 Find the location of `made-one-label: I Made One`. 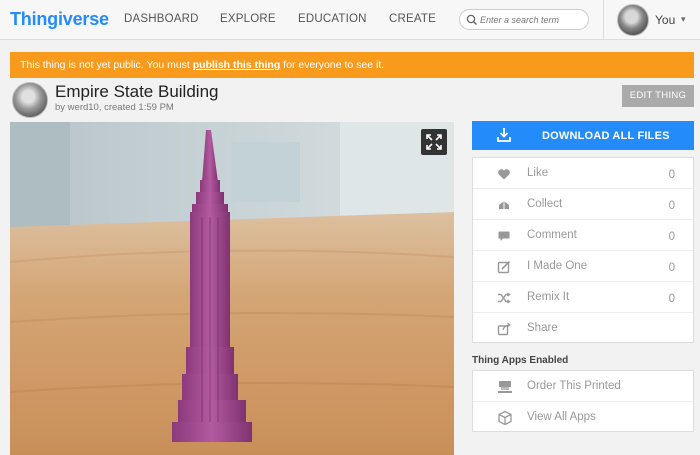

made-one-label: I Made One is located at coordinates (557, 266).